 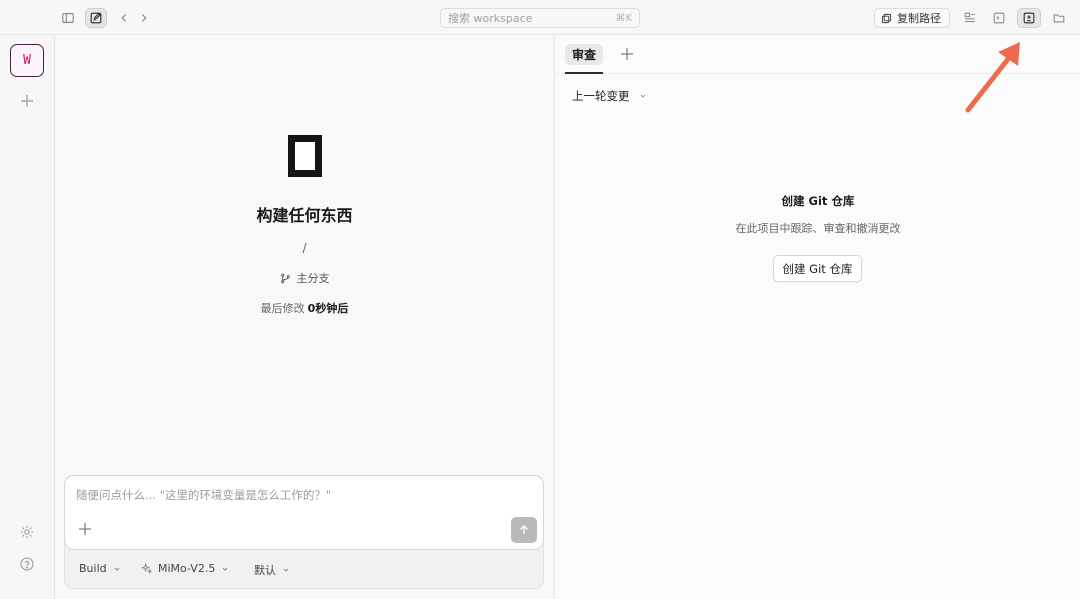 I want to click on prompt-input: 随便问点什么... "这里的环境变量是怎么工作的？", so click(x=304, y=512).